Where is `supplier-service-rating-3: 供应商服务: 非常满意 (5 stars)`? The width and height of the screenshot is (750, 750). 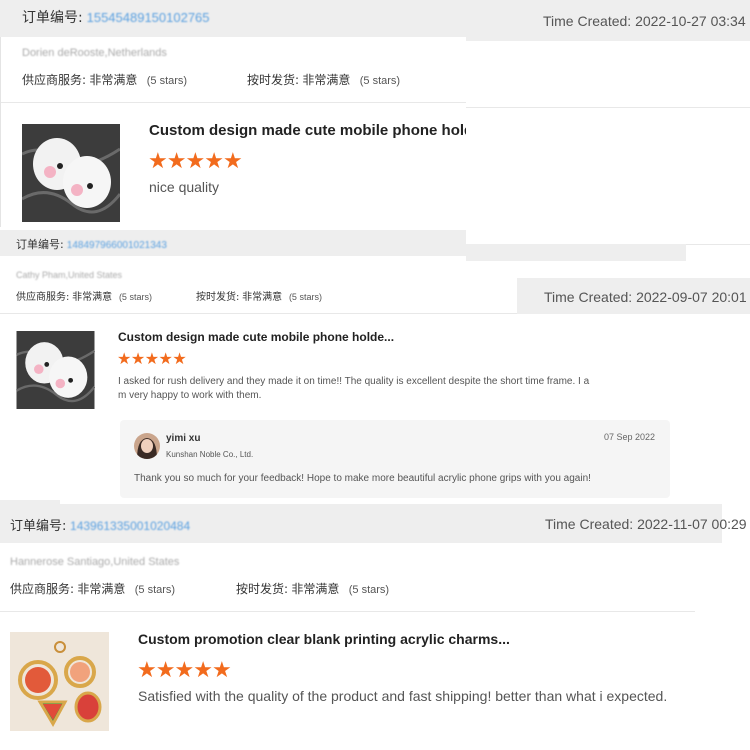 supplier-service-rating-3: 供应商服务: 非常满意 (5 stars) is located at coordinates (92, 588).